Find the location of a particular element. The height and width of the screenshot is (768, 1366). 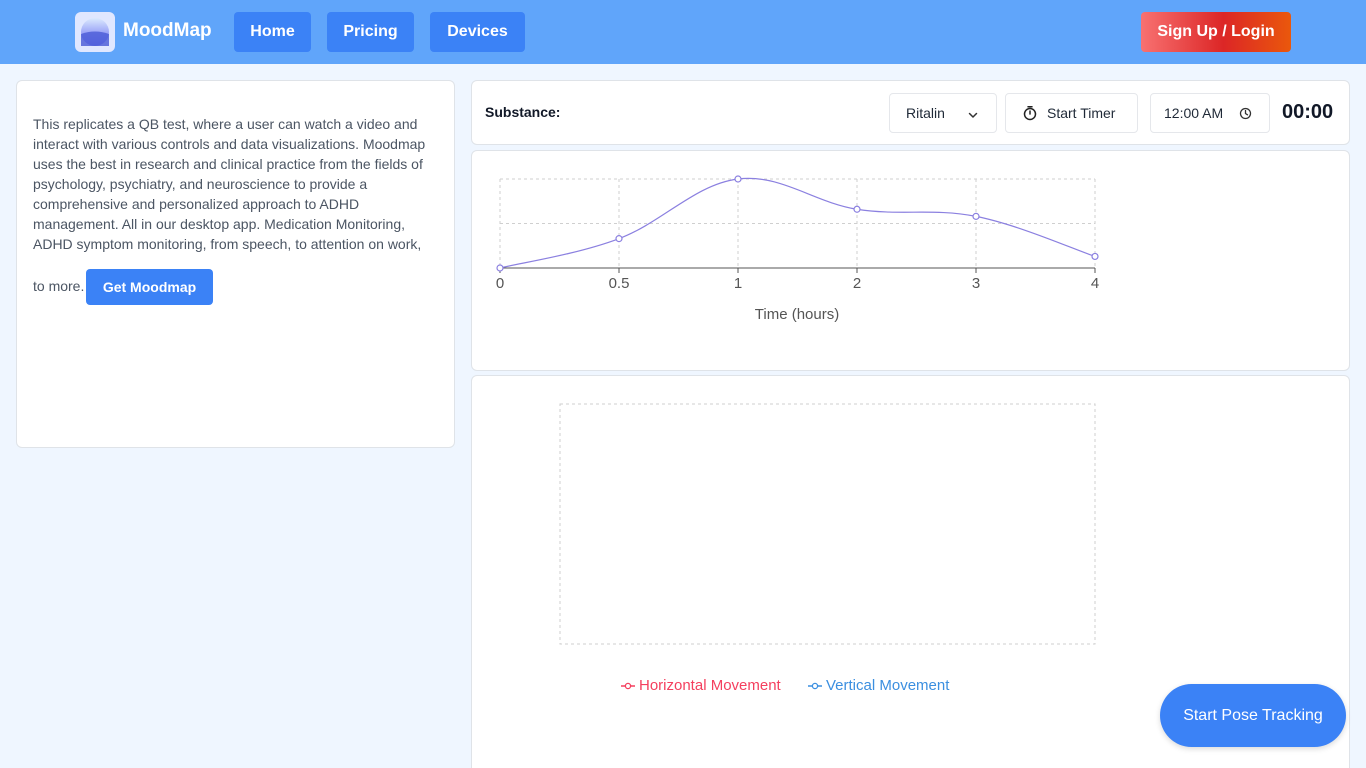

nav-home-button: Home is located at coordinates (272, 32).